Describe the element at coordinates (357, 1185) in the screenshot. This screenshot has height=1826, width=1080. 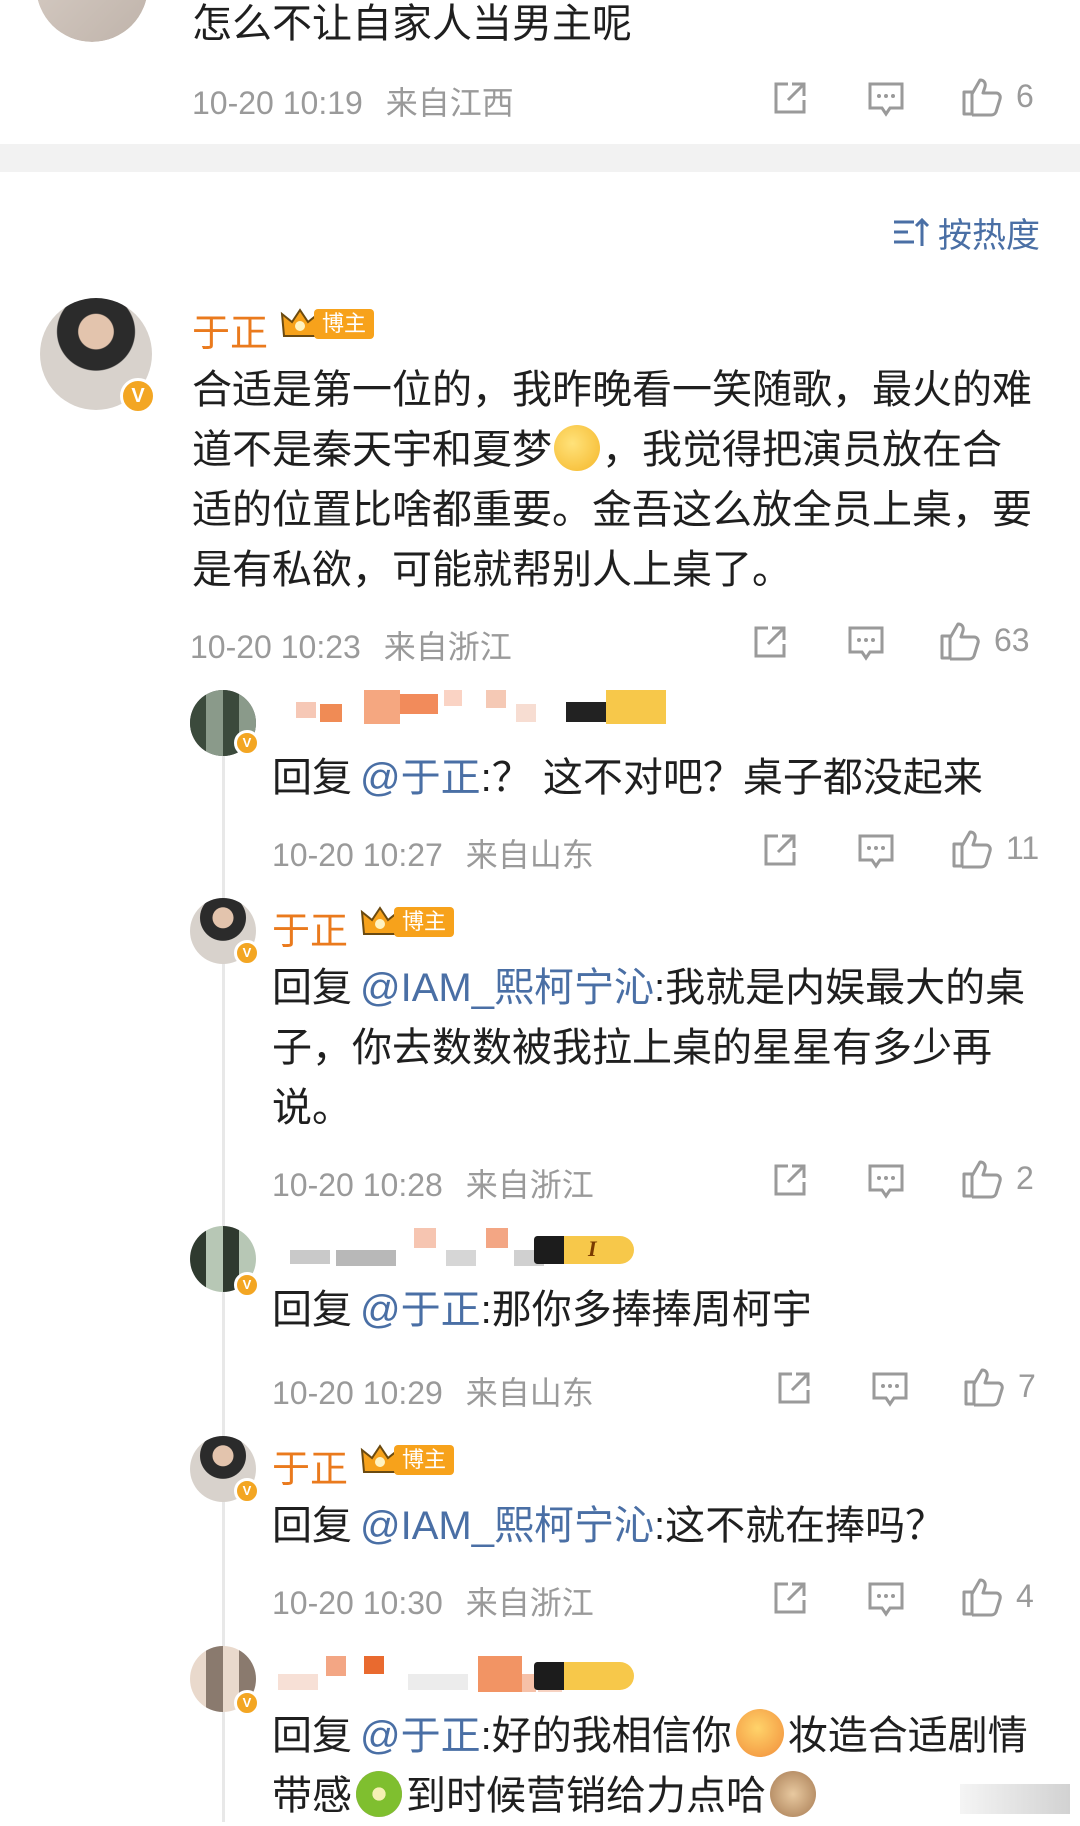
I see `comment-time: 10-20 10:28` at that location.